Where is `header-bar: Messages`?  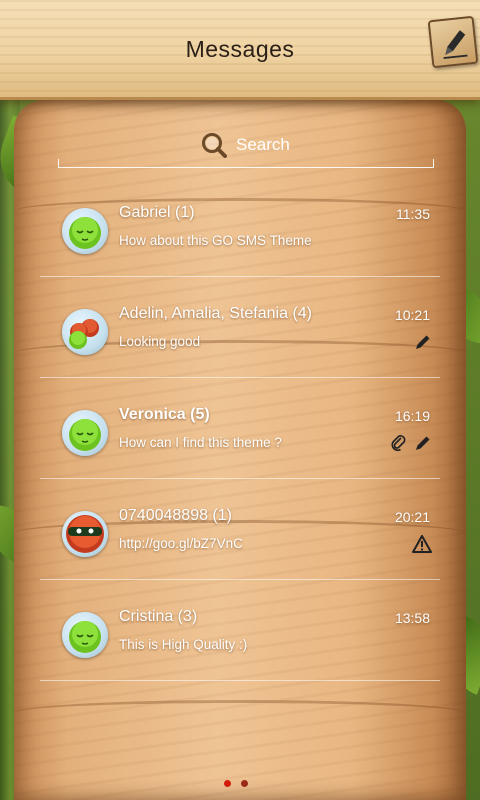 header-bar: Messages is located at coordinates (240, 50).